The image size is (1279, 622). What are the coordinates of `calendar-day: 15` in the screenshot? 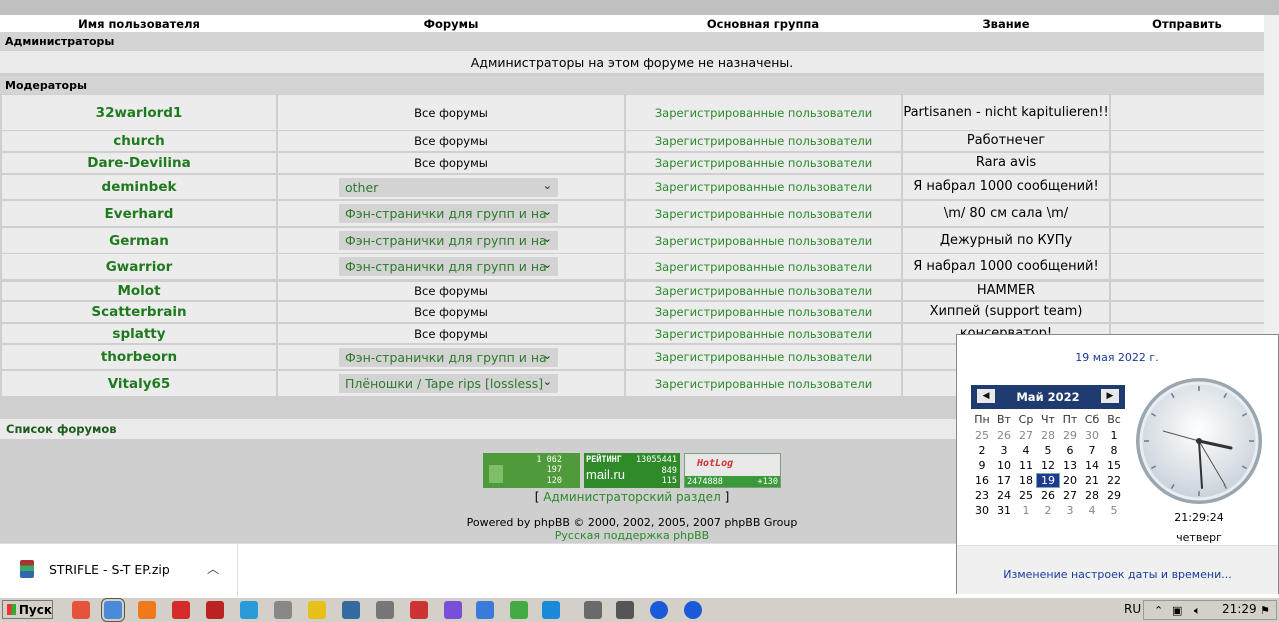 It's located at (1114, 465).